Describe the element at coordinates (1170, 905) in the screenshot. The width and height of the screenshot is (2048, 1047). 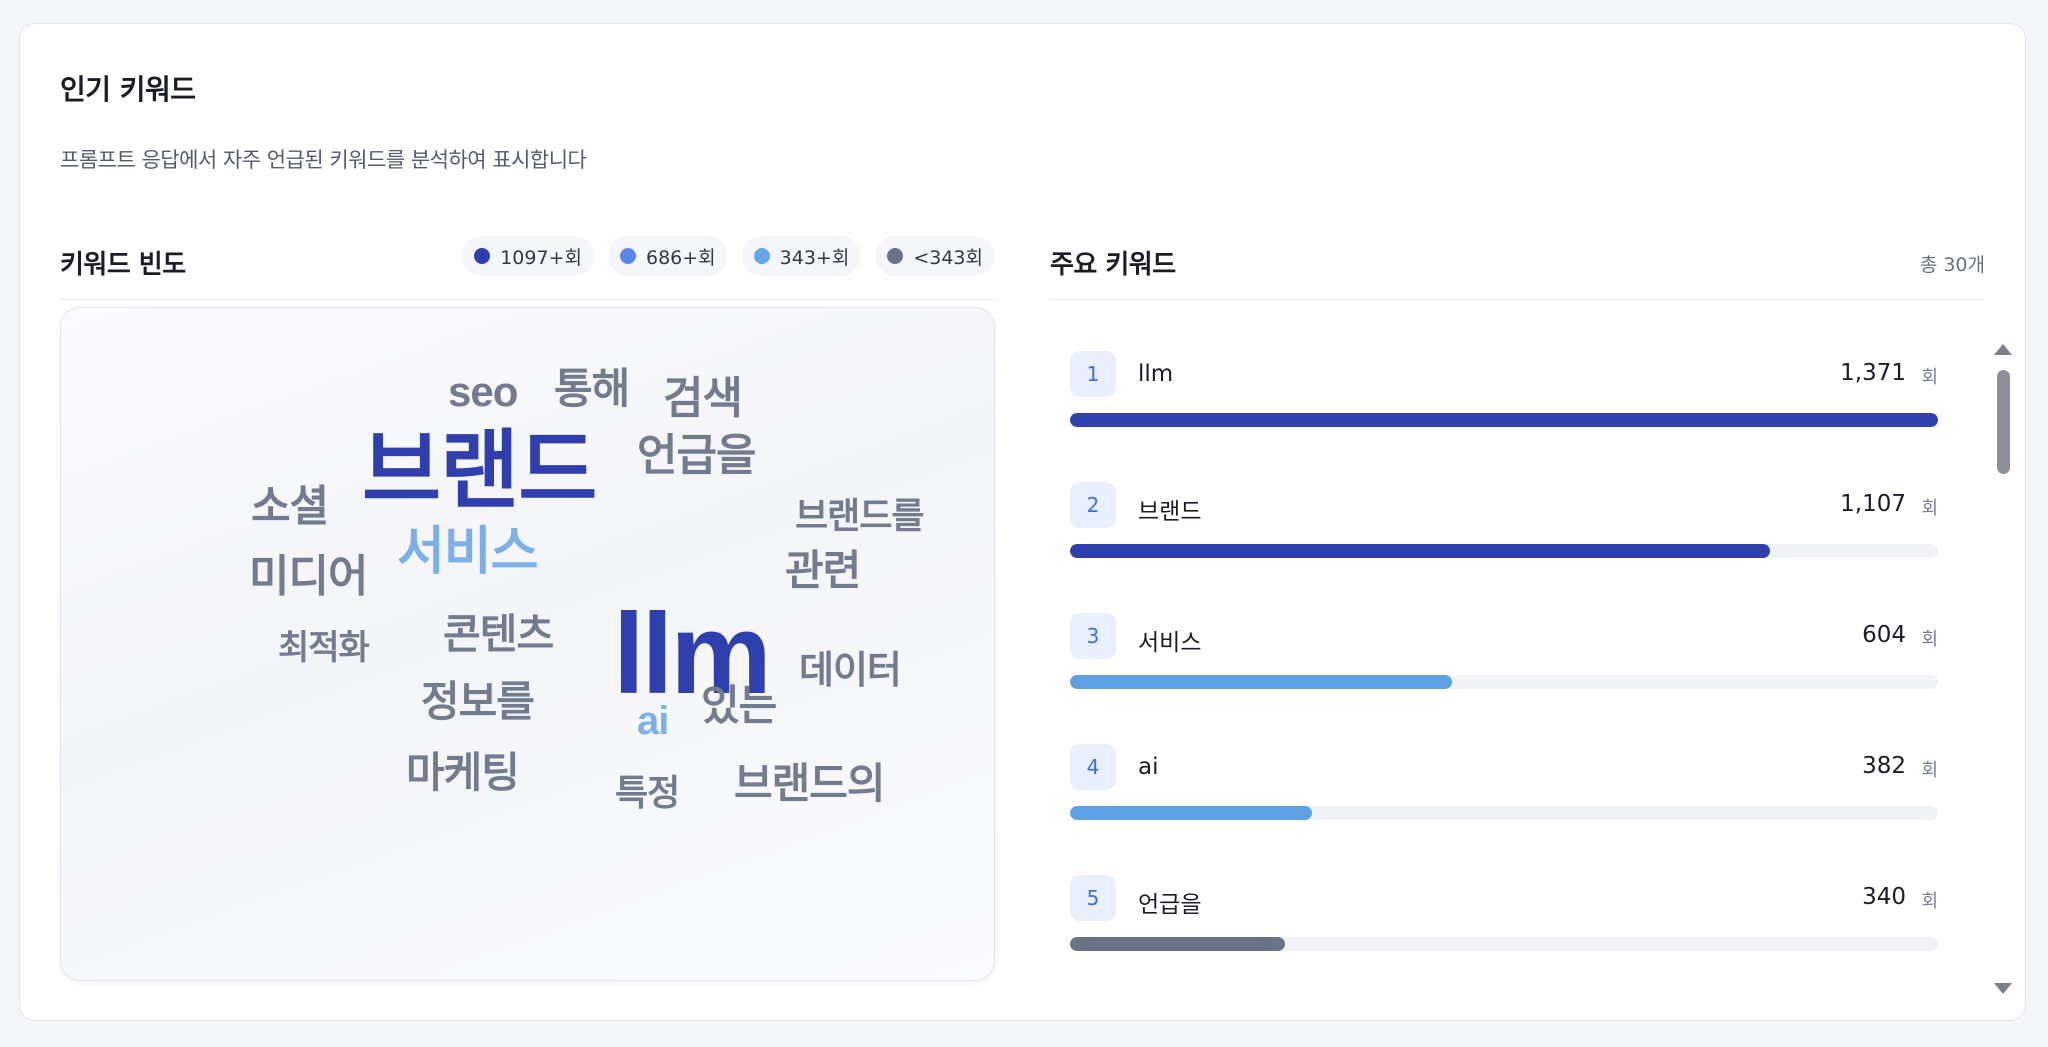
I see `keyword-name: 언급을` at that location.